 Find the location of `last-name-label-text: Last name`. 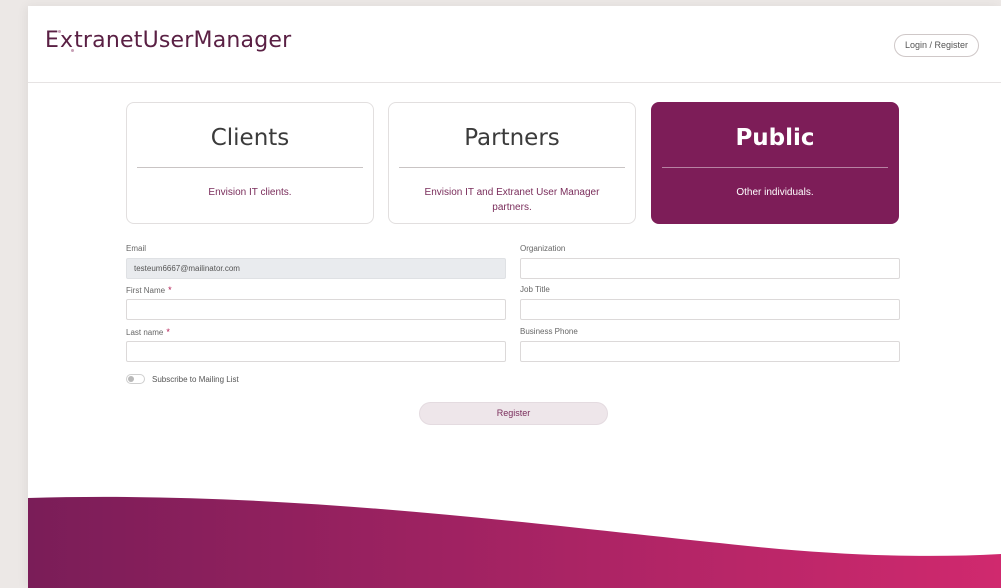

last-name-label-text: Last name is located at coordinates (145, 332).